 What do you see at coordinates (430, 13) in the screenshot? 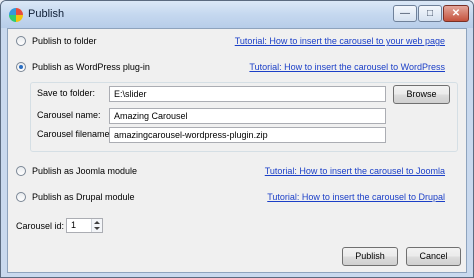
I see `maximize-button: □` at bounding box center [430, 13].